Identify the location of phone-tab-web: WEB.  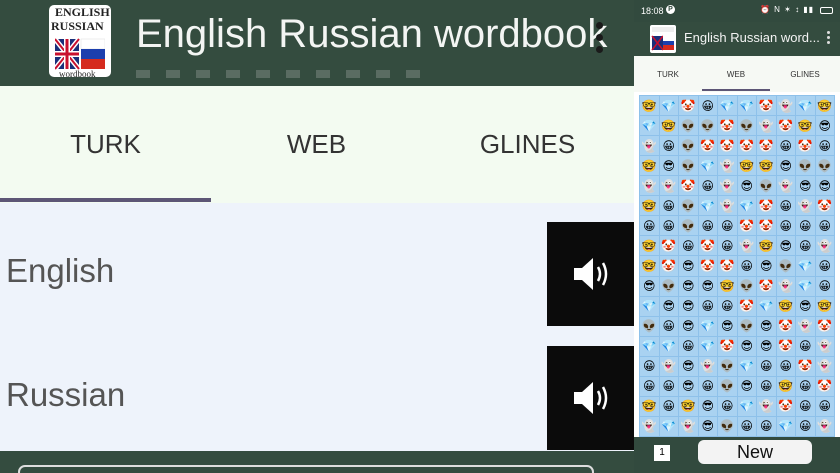
(736, 74).